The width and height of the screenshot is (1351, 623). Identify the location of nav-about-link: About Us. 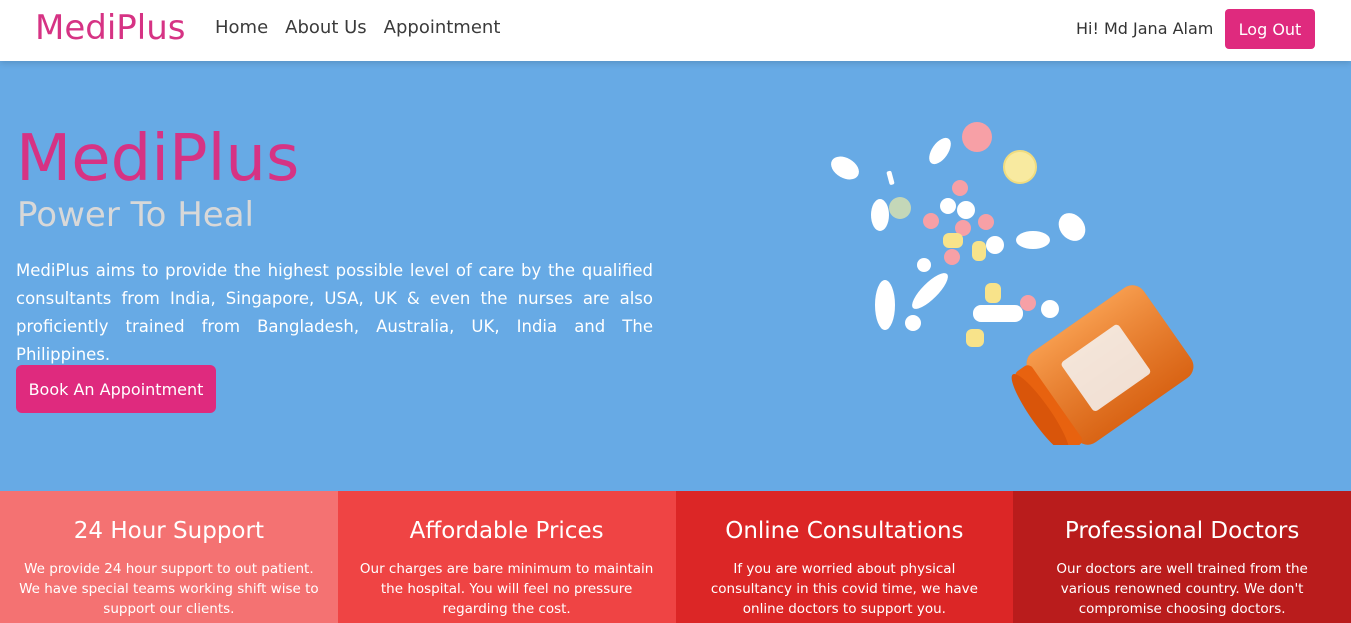
(326, 27).